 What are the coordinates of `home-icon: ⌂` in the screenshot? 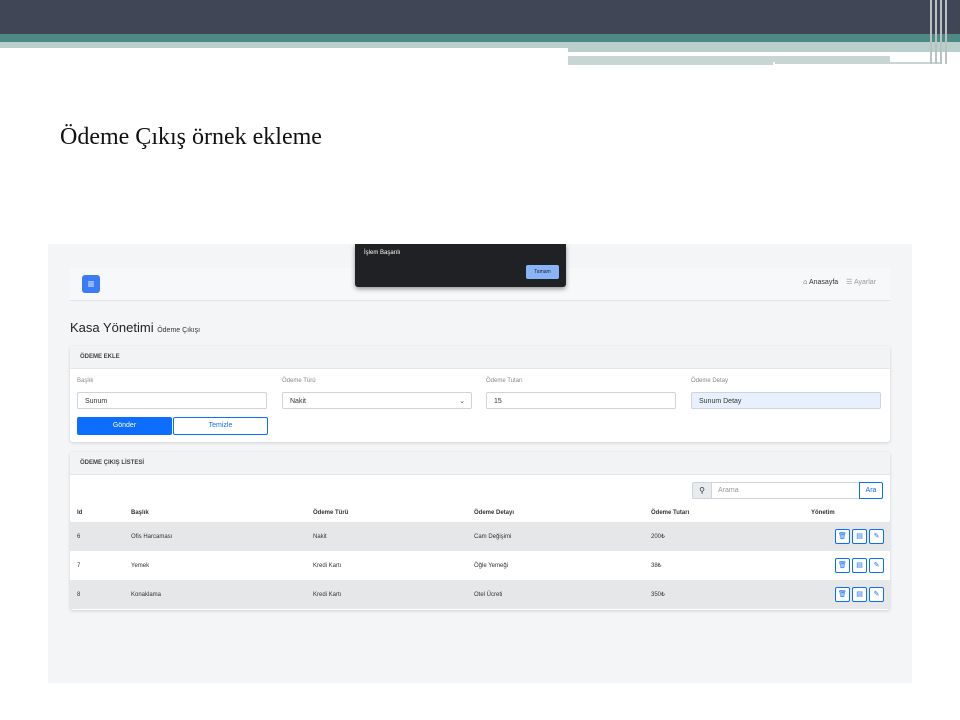 It's located at (805, 282).